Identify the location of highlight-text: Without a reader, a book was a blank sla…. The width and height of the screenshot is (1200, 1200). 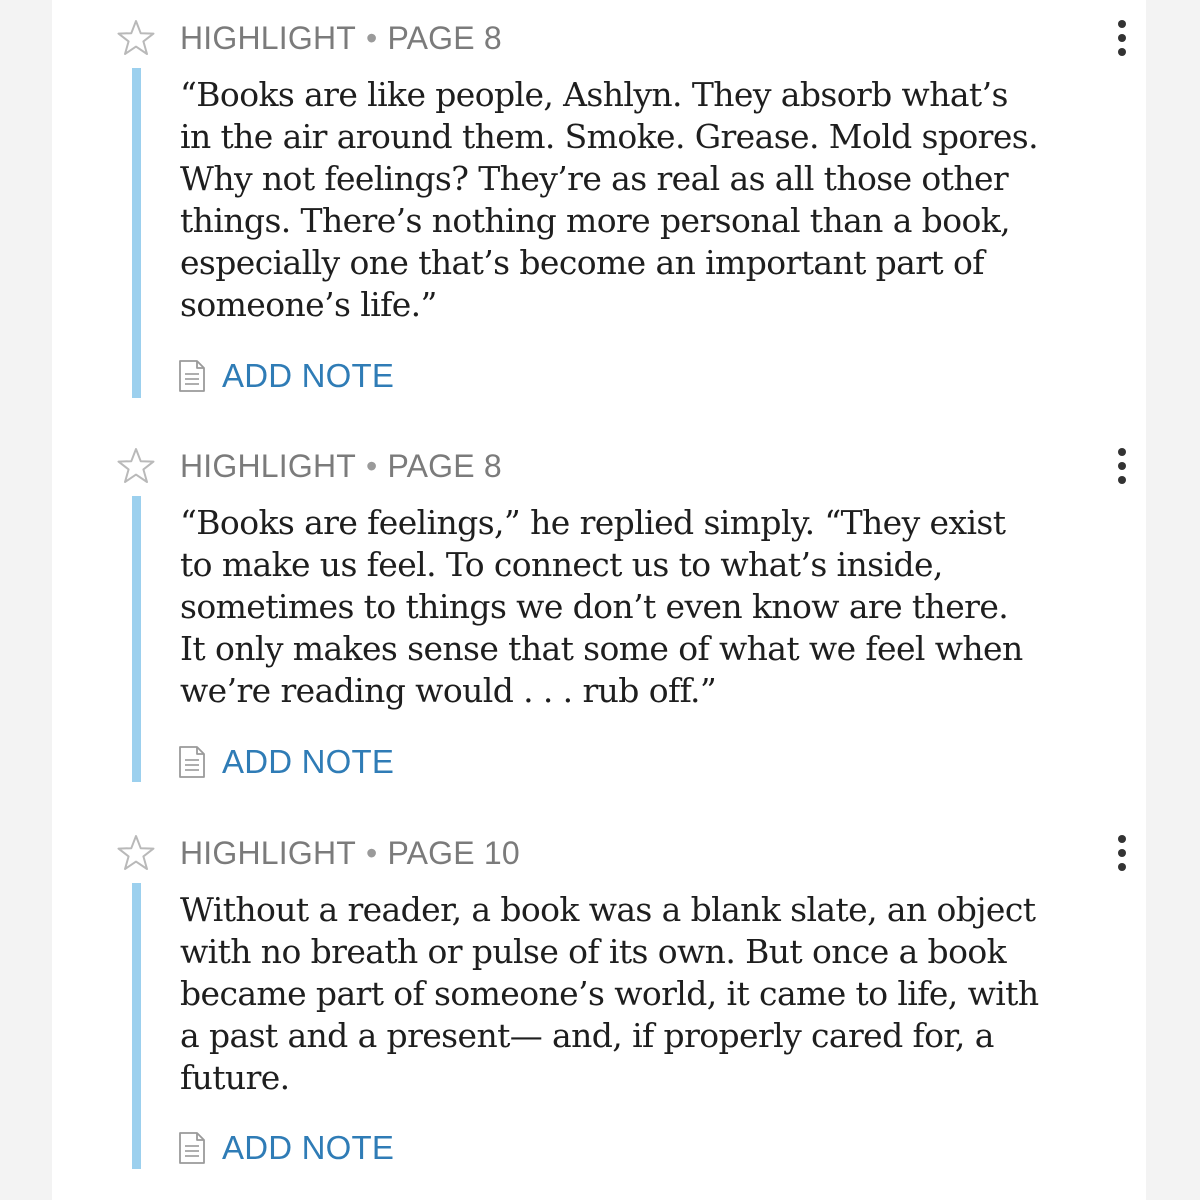
(650, 994).